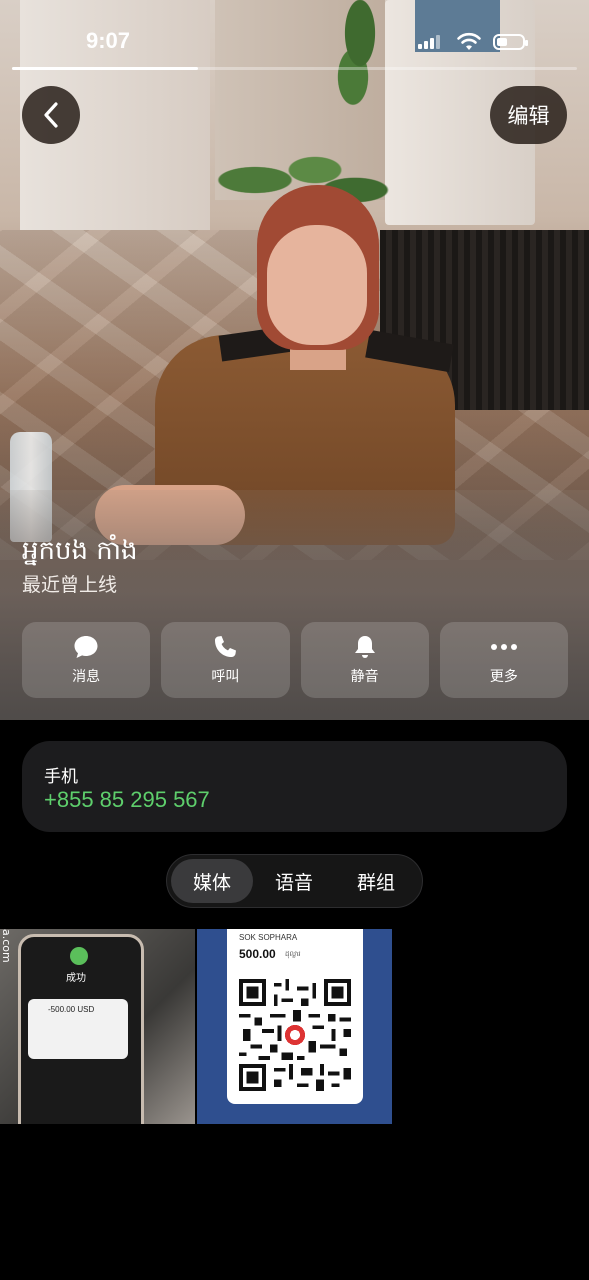 This screenshot has width=589, height=1280. Describe the element at coordinates (97, 1026) in the screenshot. I see `media-thumbnail: a.com 成功 -500.00 USD` at that location.